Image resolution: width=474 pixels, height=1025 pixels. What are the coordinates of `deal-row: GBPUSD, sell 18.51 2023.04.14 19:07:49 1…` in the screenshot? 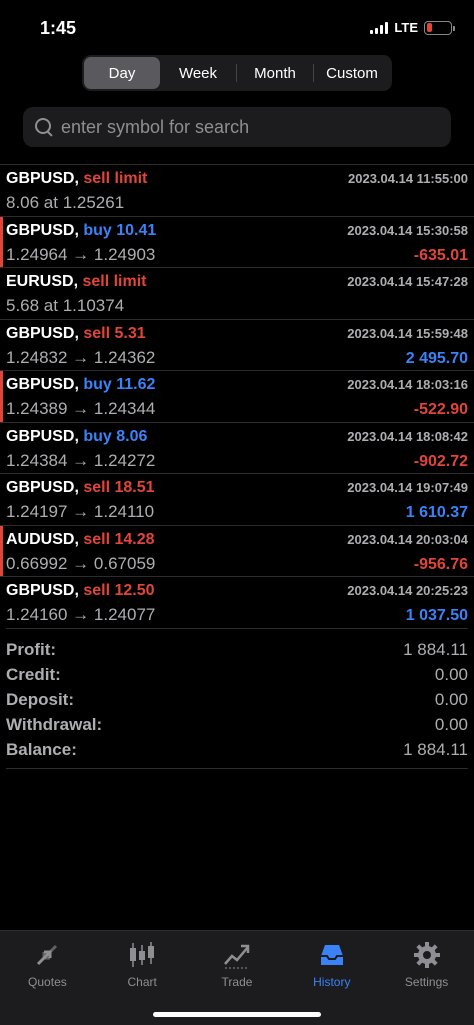 It's located at (237, 499).